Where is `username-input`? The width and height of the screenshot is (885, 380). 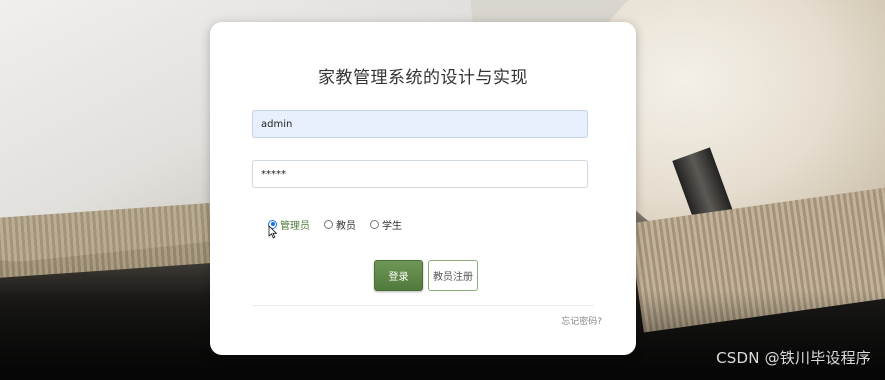
username-input is located at coordinates (420, 124).